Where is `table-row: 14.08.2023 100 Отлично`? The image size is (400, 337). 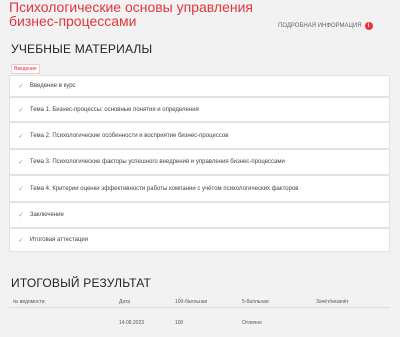
table-row: 14.08.2023 100 Отлично is located at coordinates (199, 323).